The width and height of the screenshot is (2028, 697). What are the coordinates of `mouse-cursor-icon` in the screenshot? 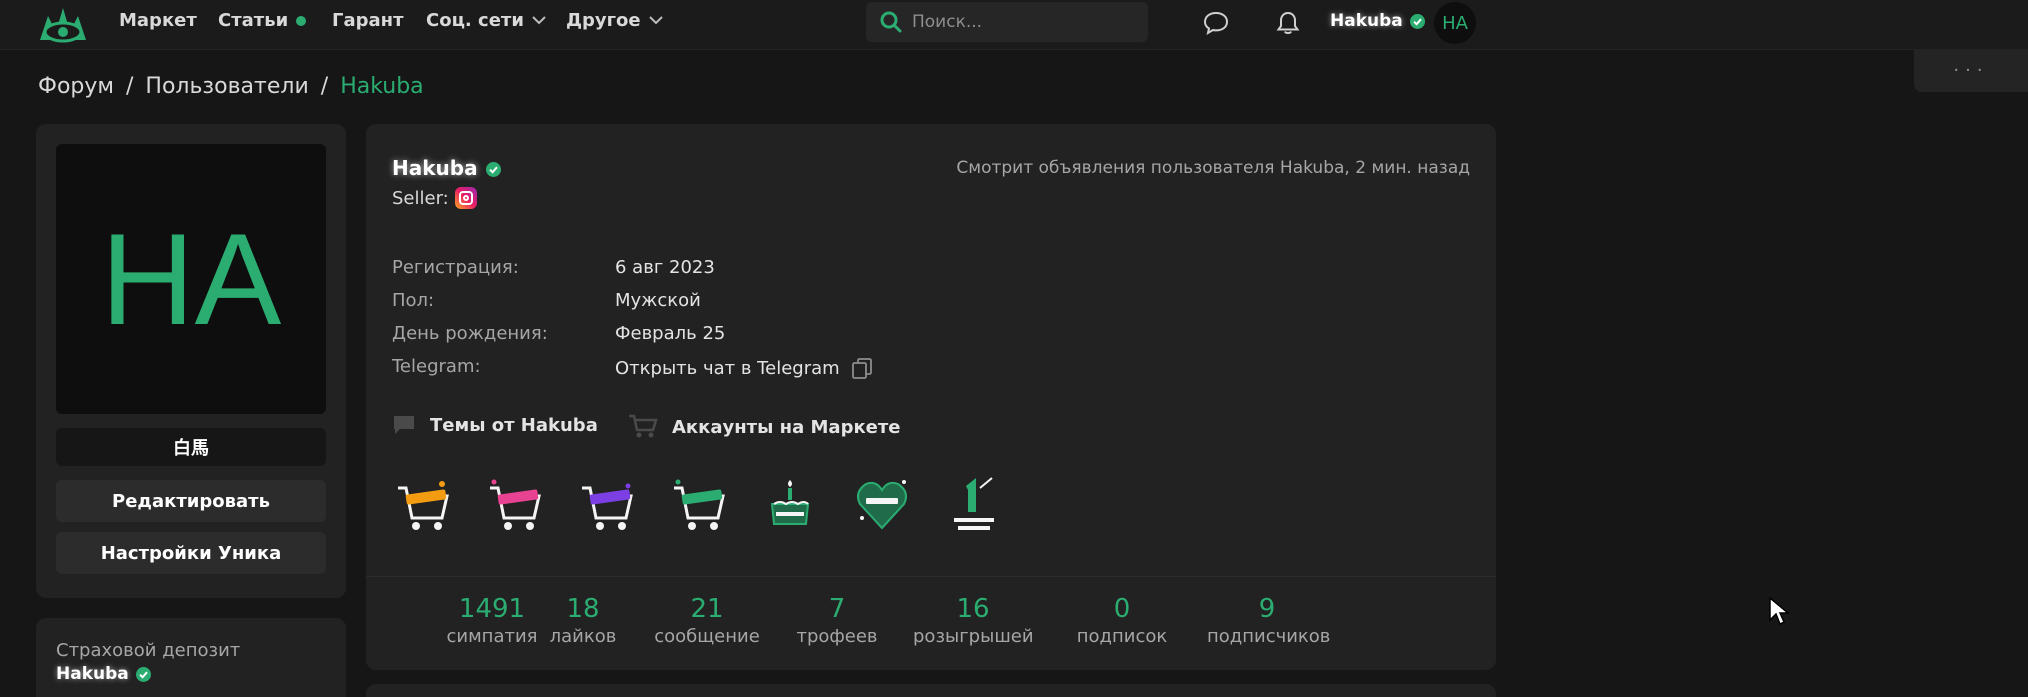 It's located at (1779, 611).